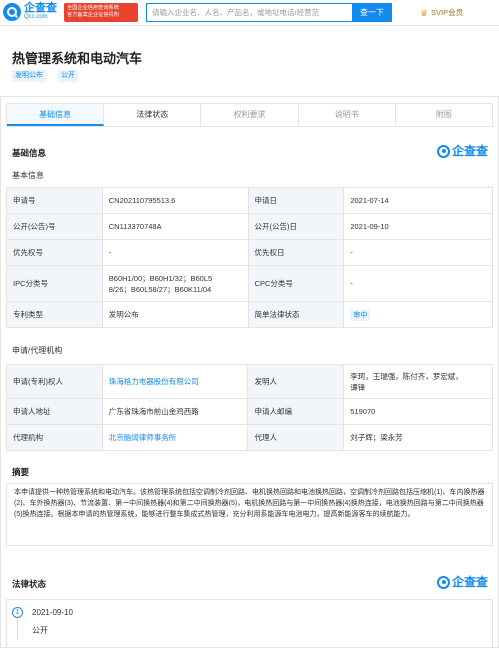  I want to click on label-inventor: 发明人, so click(296, 381).